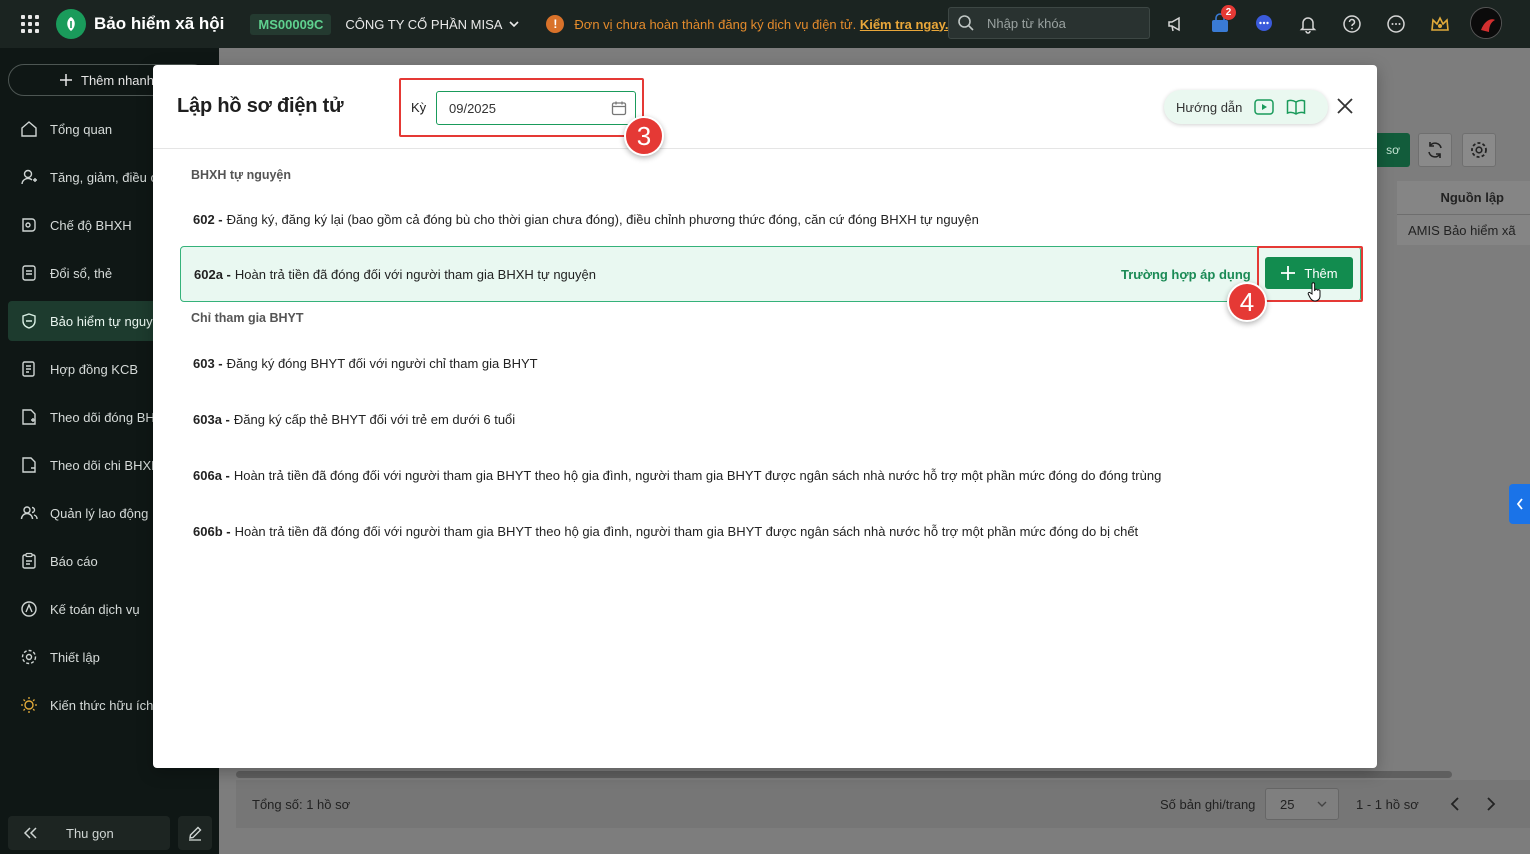 The width and height of the screenshot is (1530, 854). What do you see at coordinates (1440, 24) in the screenshot?
I see `crown-icon` at bounding box center [1440, 24].